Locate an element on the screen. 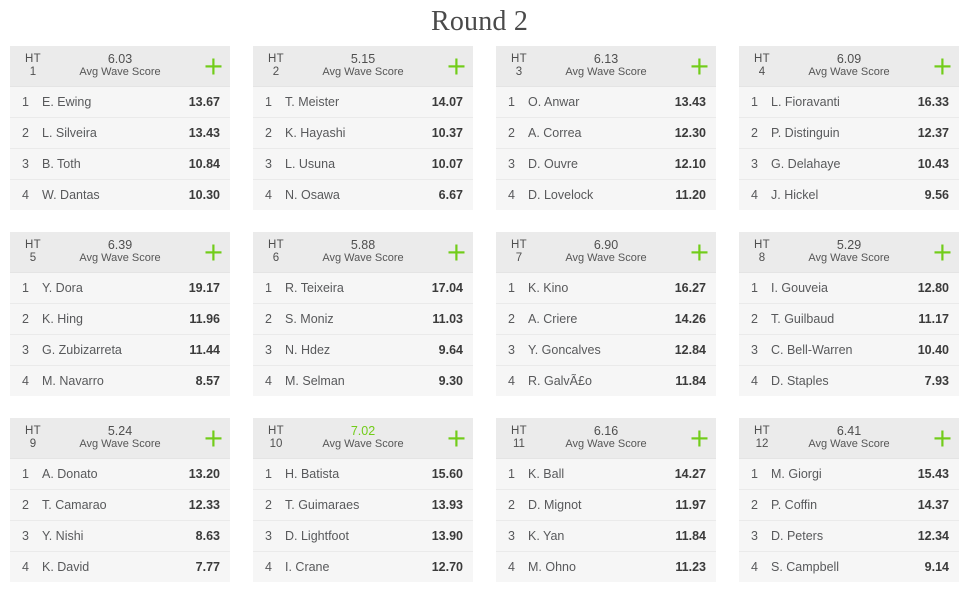 The width and height of the screenshot is (959, 613). athlete-row: 3 B. Toth 10.84 is located at coordinates (120, 163).